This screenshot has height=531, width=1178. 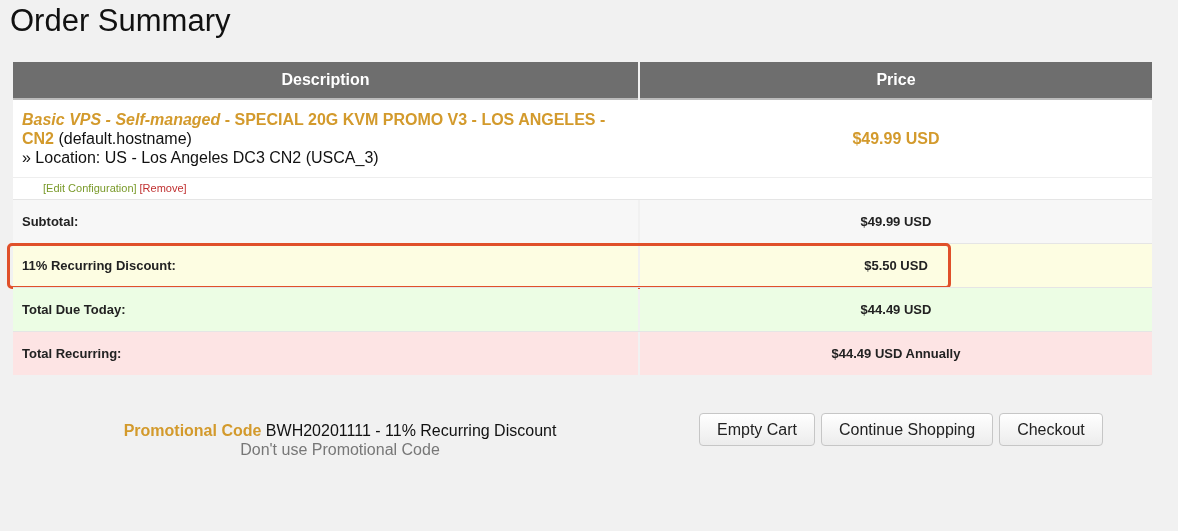 I want to click on summary-label: Subtotal:, so click(x=325, y=221).